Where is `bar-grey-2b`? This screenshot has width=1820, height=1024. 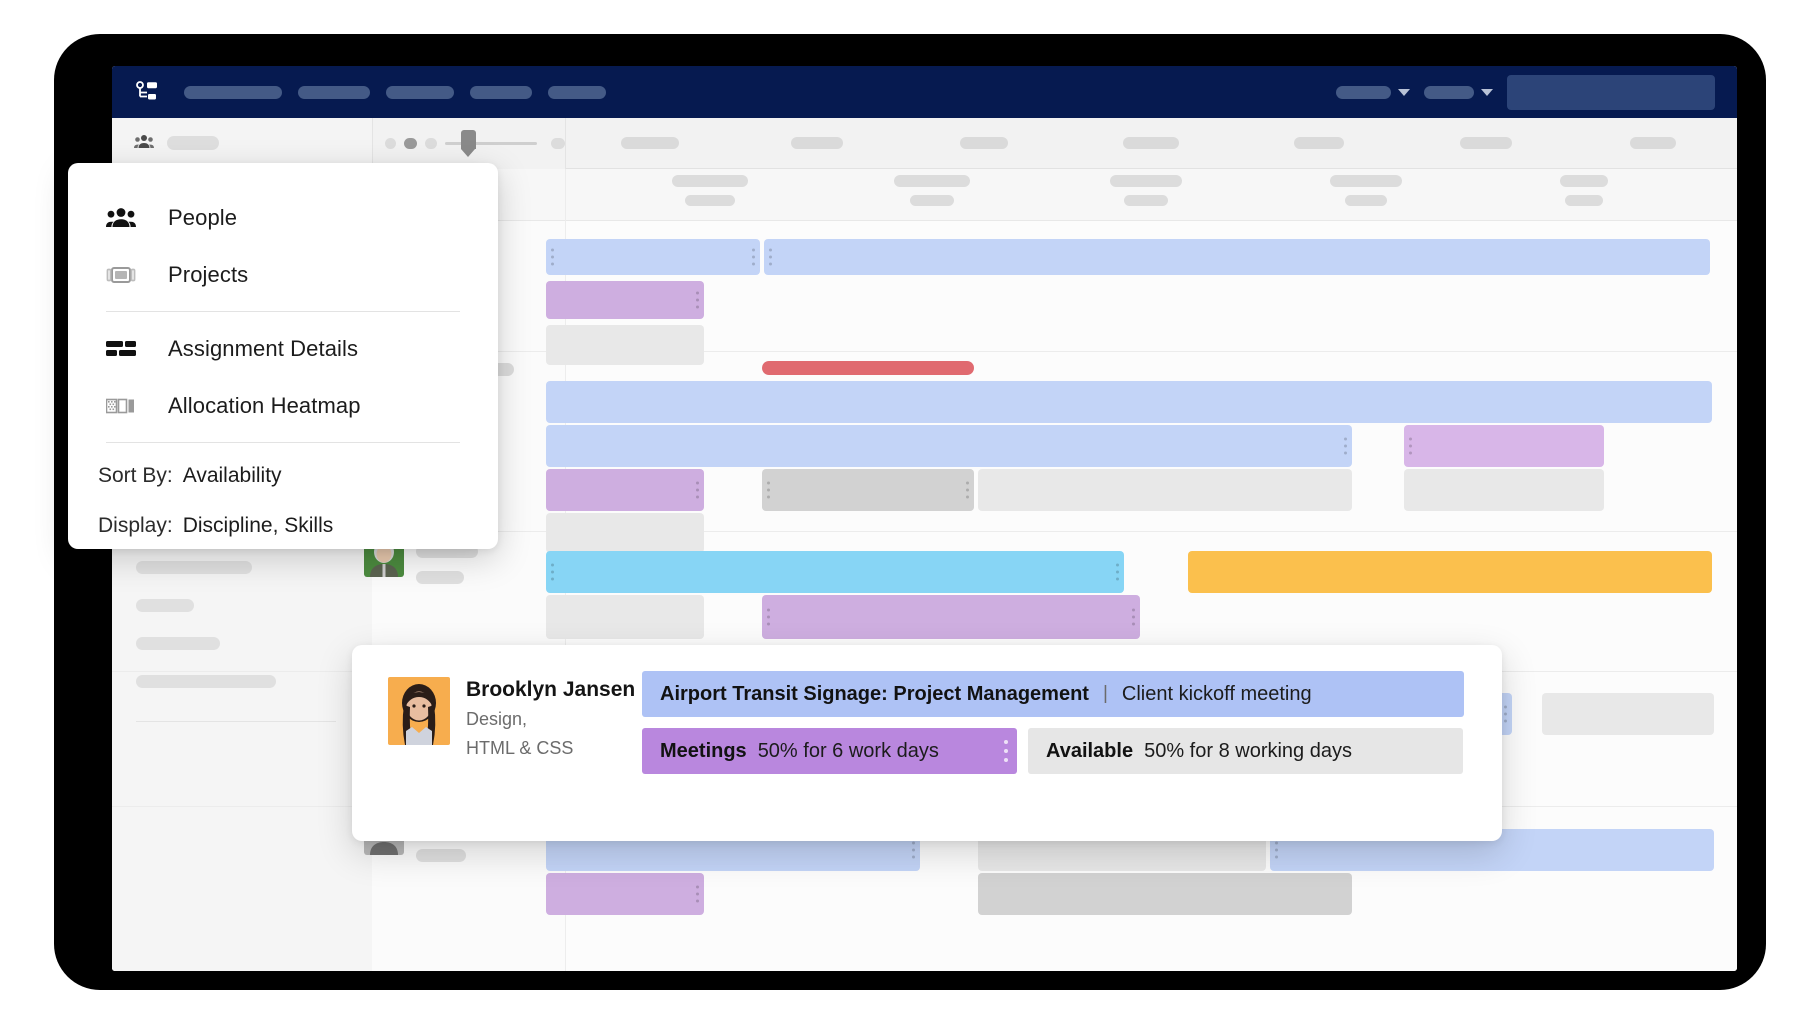
bar-grey-2b is located at coordinates (1165, 490).